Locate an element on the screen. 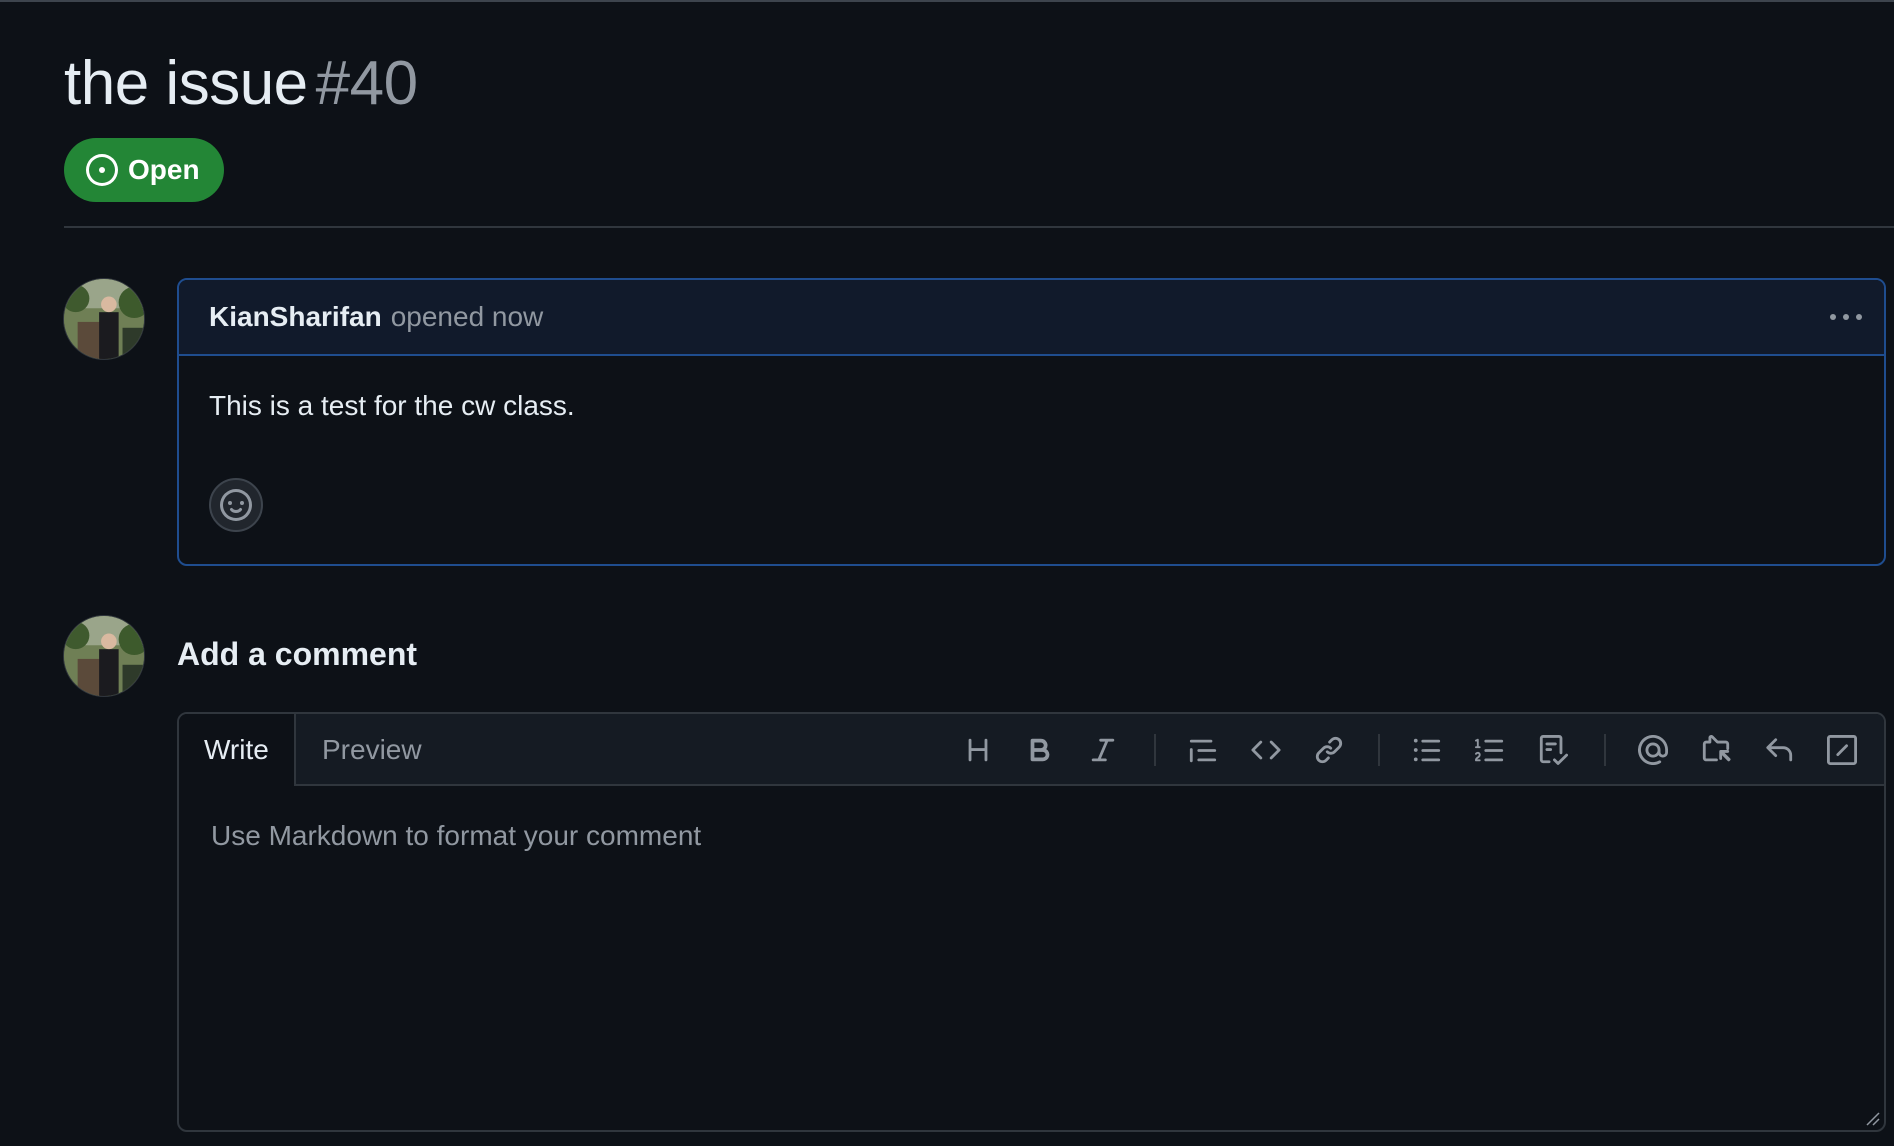 This screenshot has width=1894, height=1146. issue-state-badge: Open is located at coordinates (144, 170).